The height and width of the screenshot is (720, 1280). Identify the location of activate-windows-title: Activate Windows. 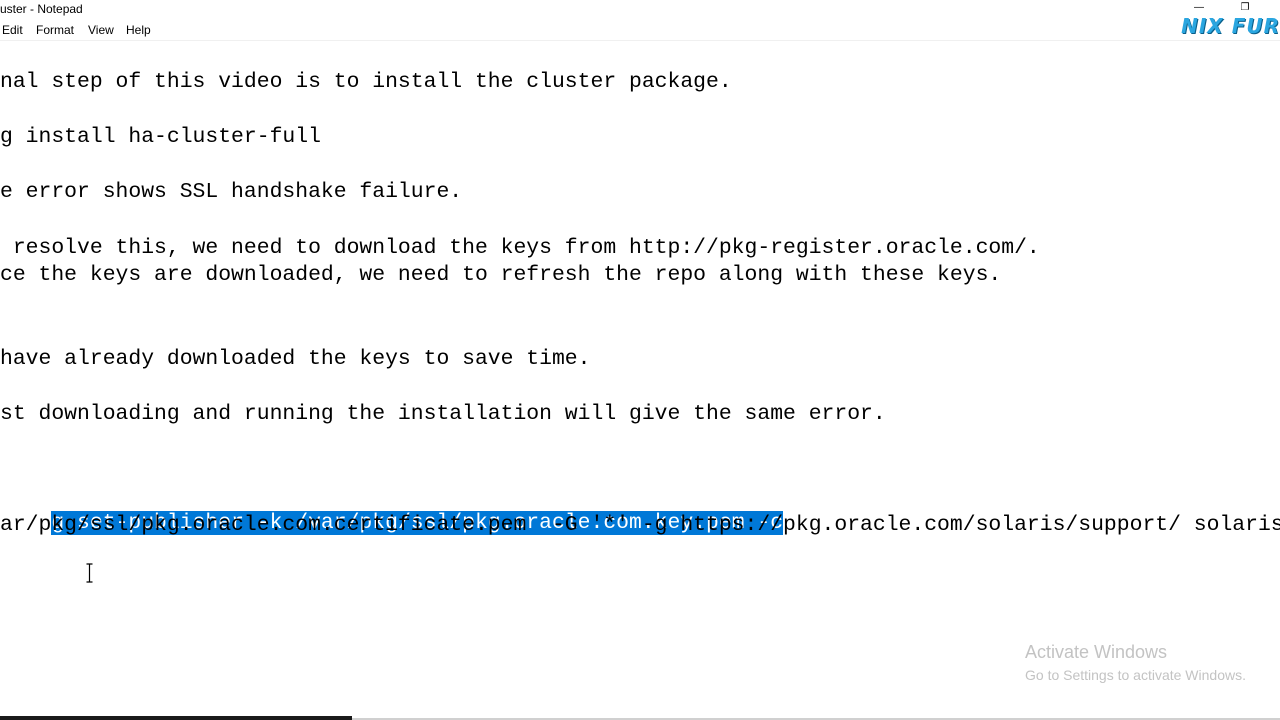
(1096, 652).